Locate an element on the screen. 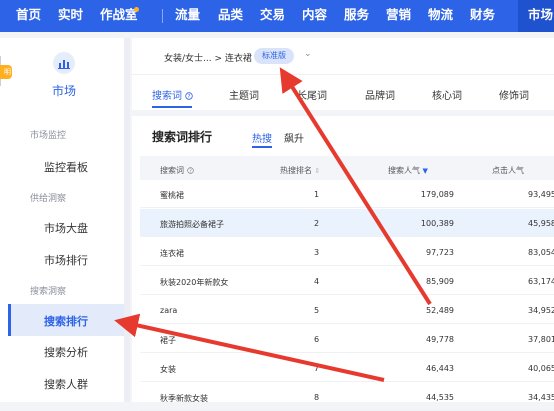  table-row: 连衣裙 3 97,723 83,054 is located at coordinates (347, 252).